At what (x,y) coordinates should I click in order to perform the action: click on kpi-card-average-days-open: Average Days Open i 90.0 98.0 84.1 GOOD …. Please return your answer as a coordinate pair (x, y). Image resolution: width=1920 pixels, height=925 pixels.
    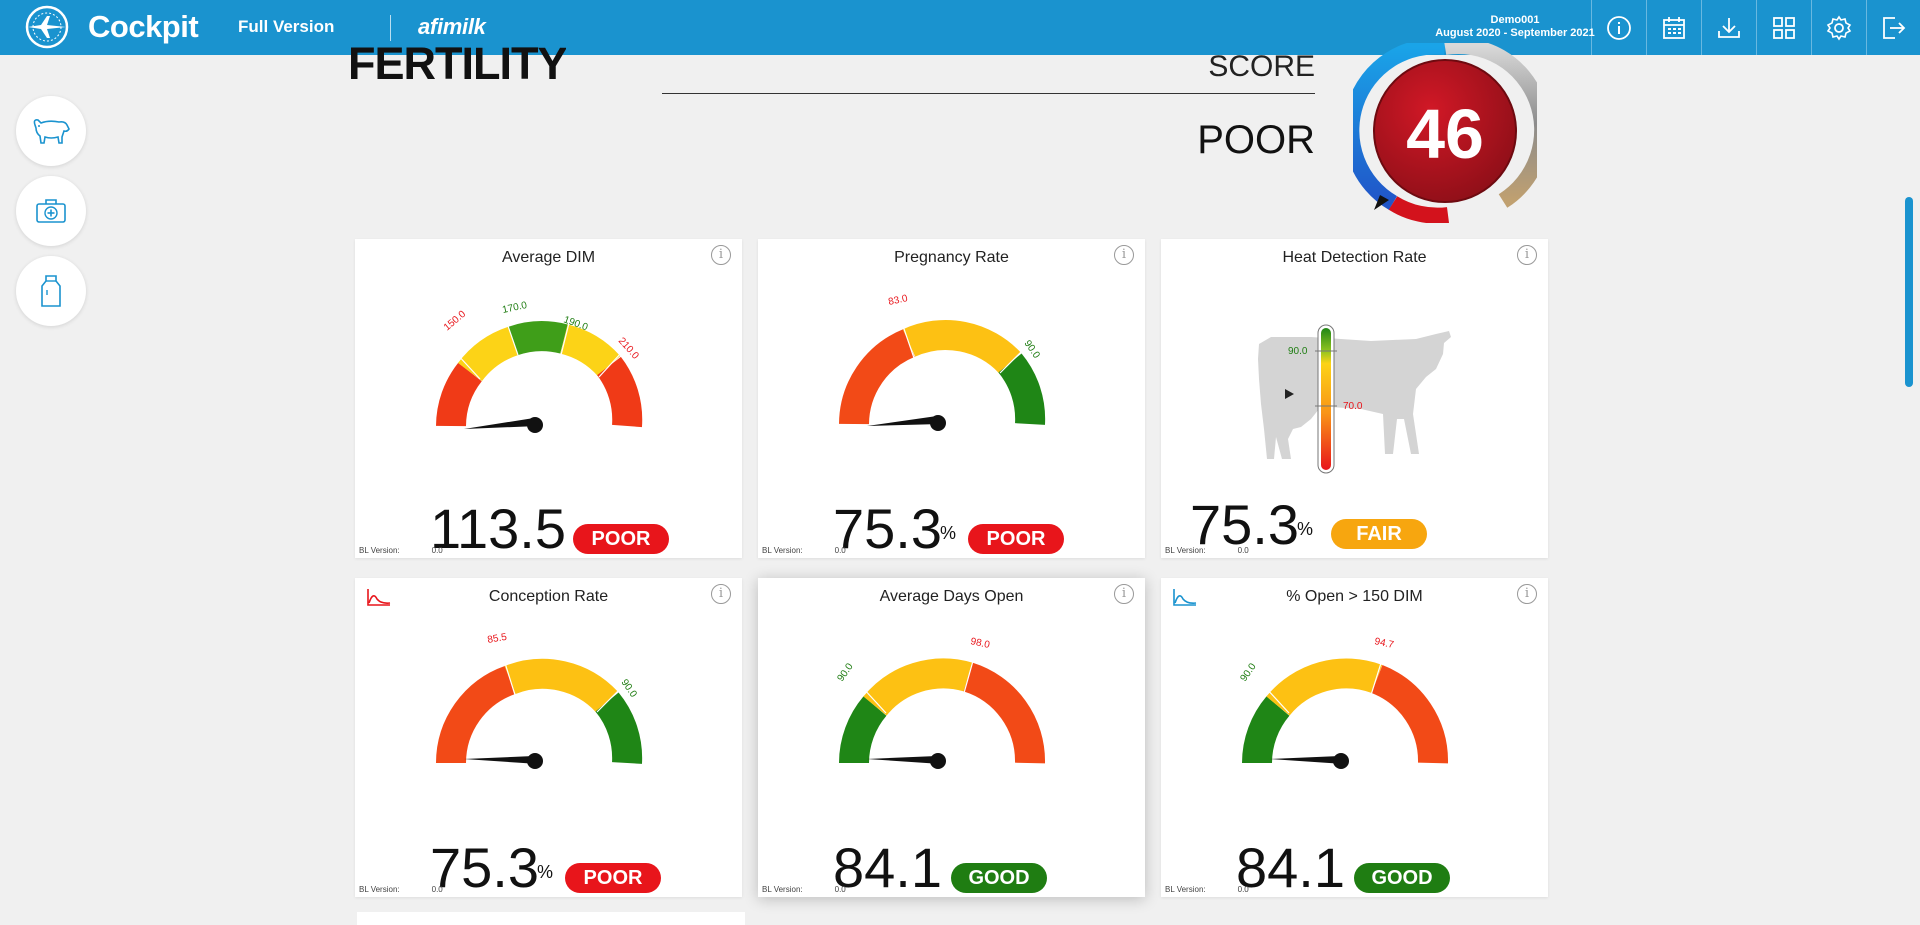
    Looking at the image, I should click on (951, 737).